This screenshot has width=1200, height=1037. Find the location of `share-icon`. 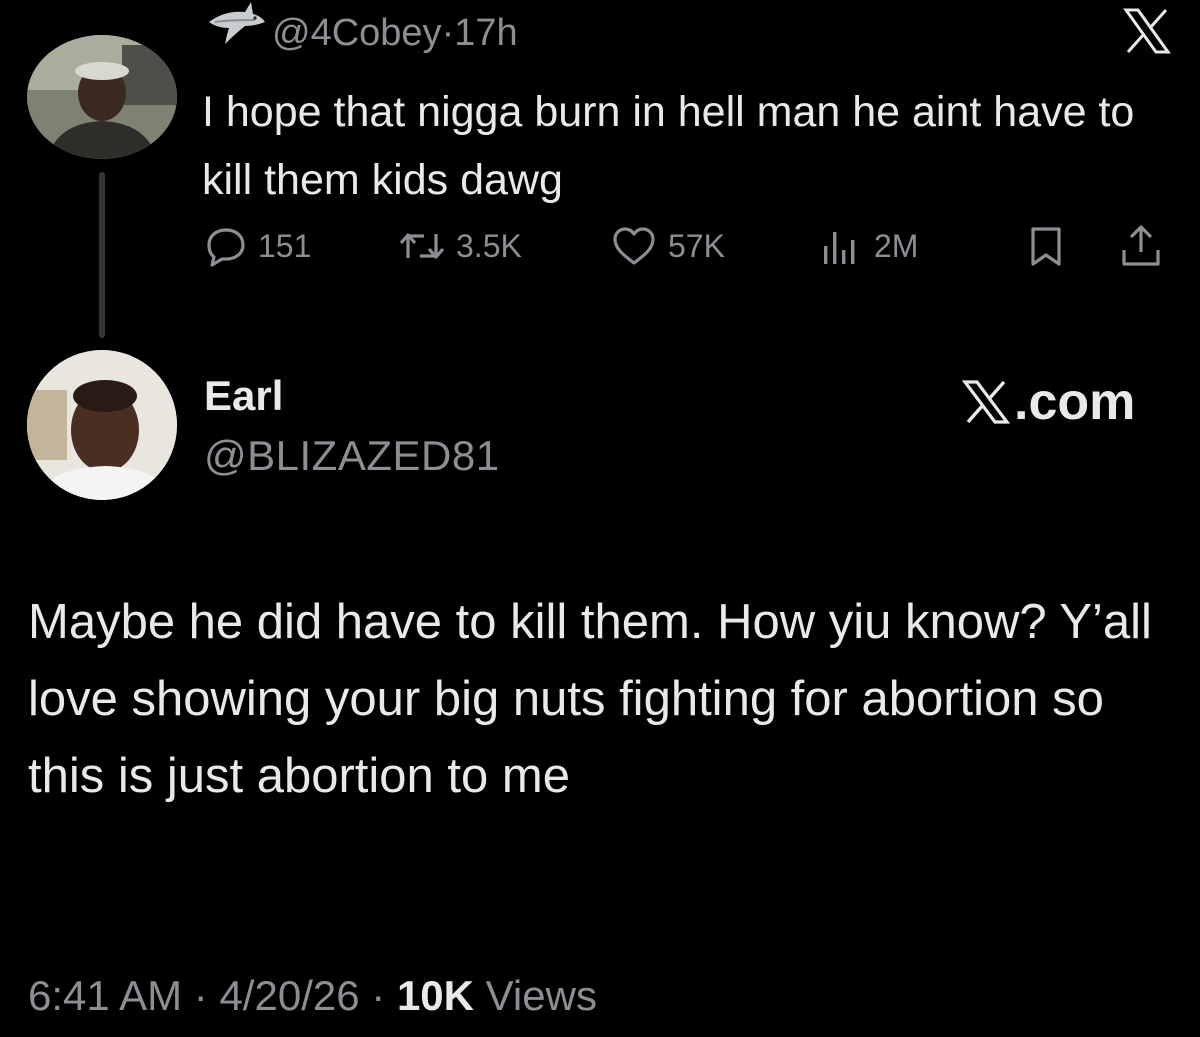

share-icon is located at coordinates (1141, 245).